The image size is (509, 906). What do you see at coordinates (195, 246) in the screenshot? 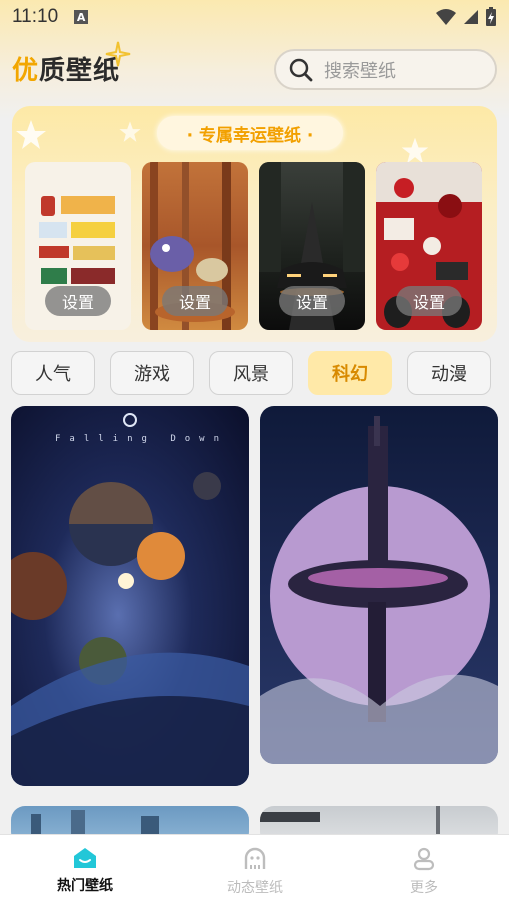
I see `lucky-thumb-forest: 设置` at bounding box center [195, 246].